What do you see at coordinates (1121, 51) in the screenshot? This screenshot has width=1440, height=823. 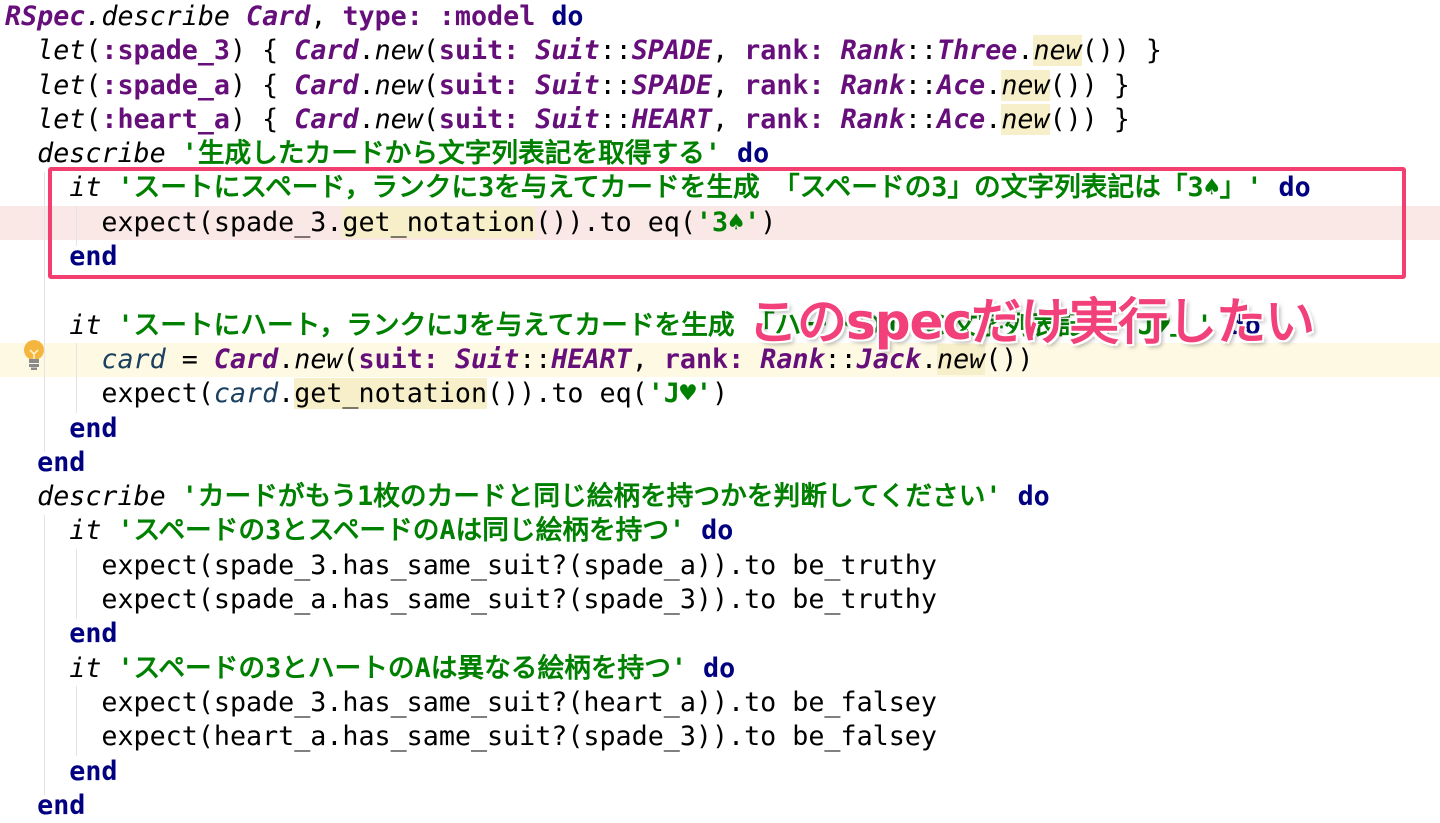 I see `code-token: ()) }` at bounding box center [1121, 51].